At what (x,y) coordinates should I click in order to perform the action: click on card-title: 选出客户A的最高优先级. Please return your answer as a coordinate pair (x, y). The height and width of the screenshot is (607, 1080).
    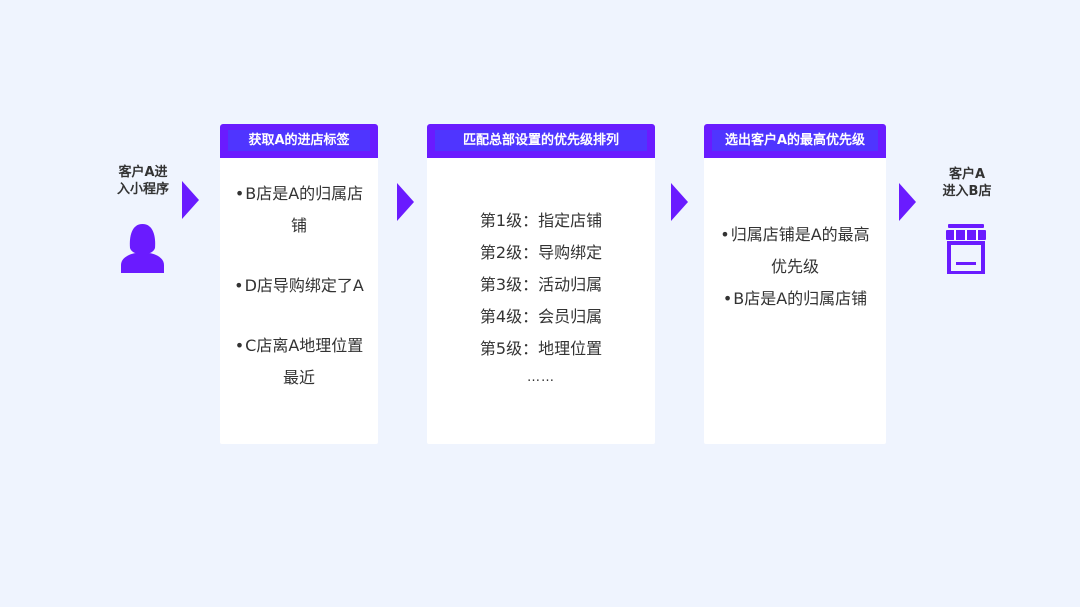
    Looking at the image, I should click on (795, 140).